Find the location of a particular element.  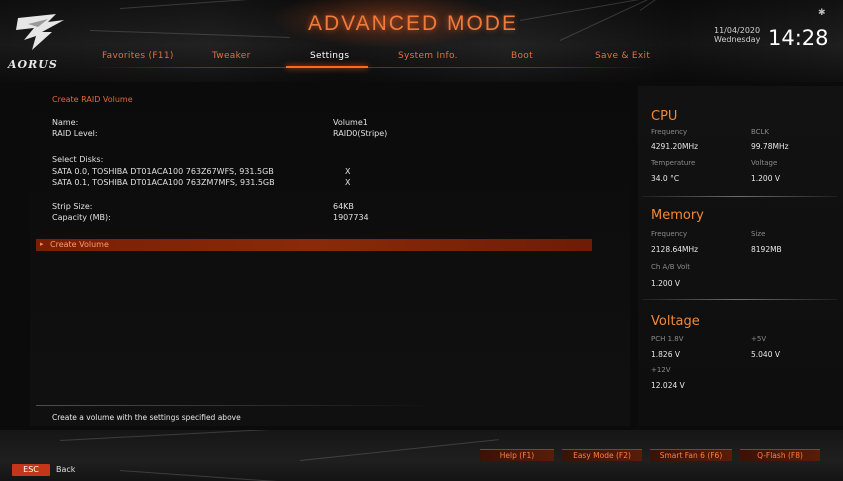

gear-icon: ✱ is located at coordinates (822, 13).